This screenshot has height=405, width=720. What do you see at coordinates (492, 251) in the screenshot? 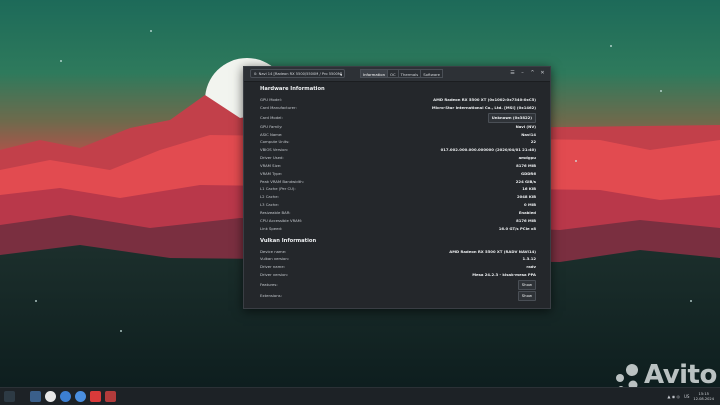
I see `info-value: AMD Radeon RX 5500 XT (RADV NAVI14)` at bounding box center [492, 251].